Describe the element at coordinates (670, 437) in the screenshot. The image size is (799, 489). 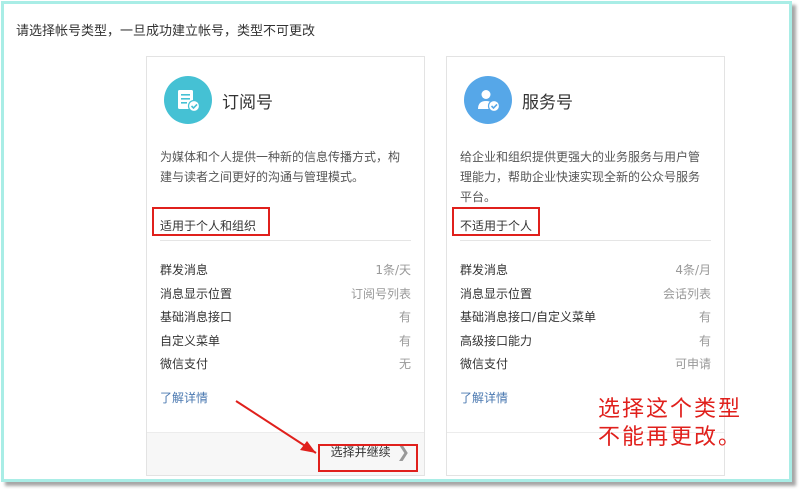
I see `annotation-line: 不能再更改。` at that location.